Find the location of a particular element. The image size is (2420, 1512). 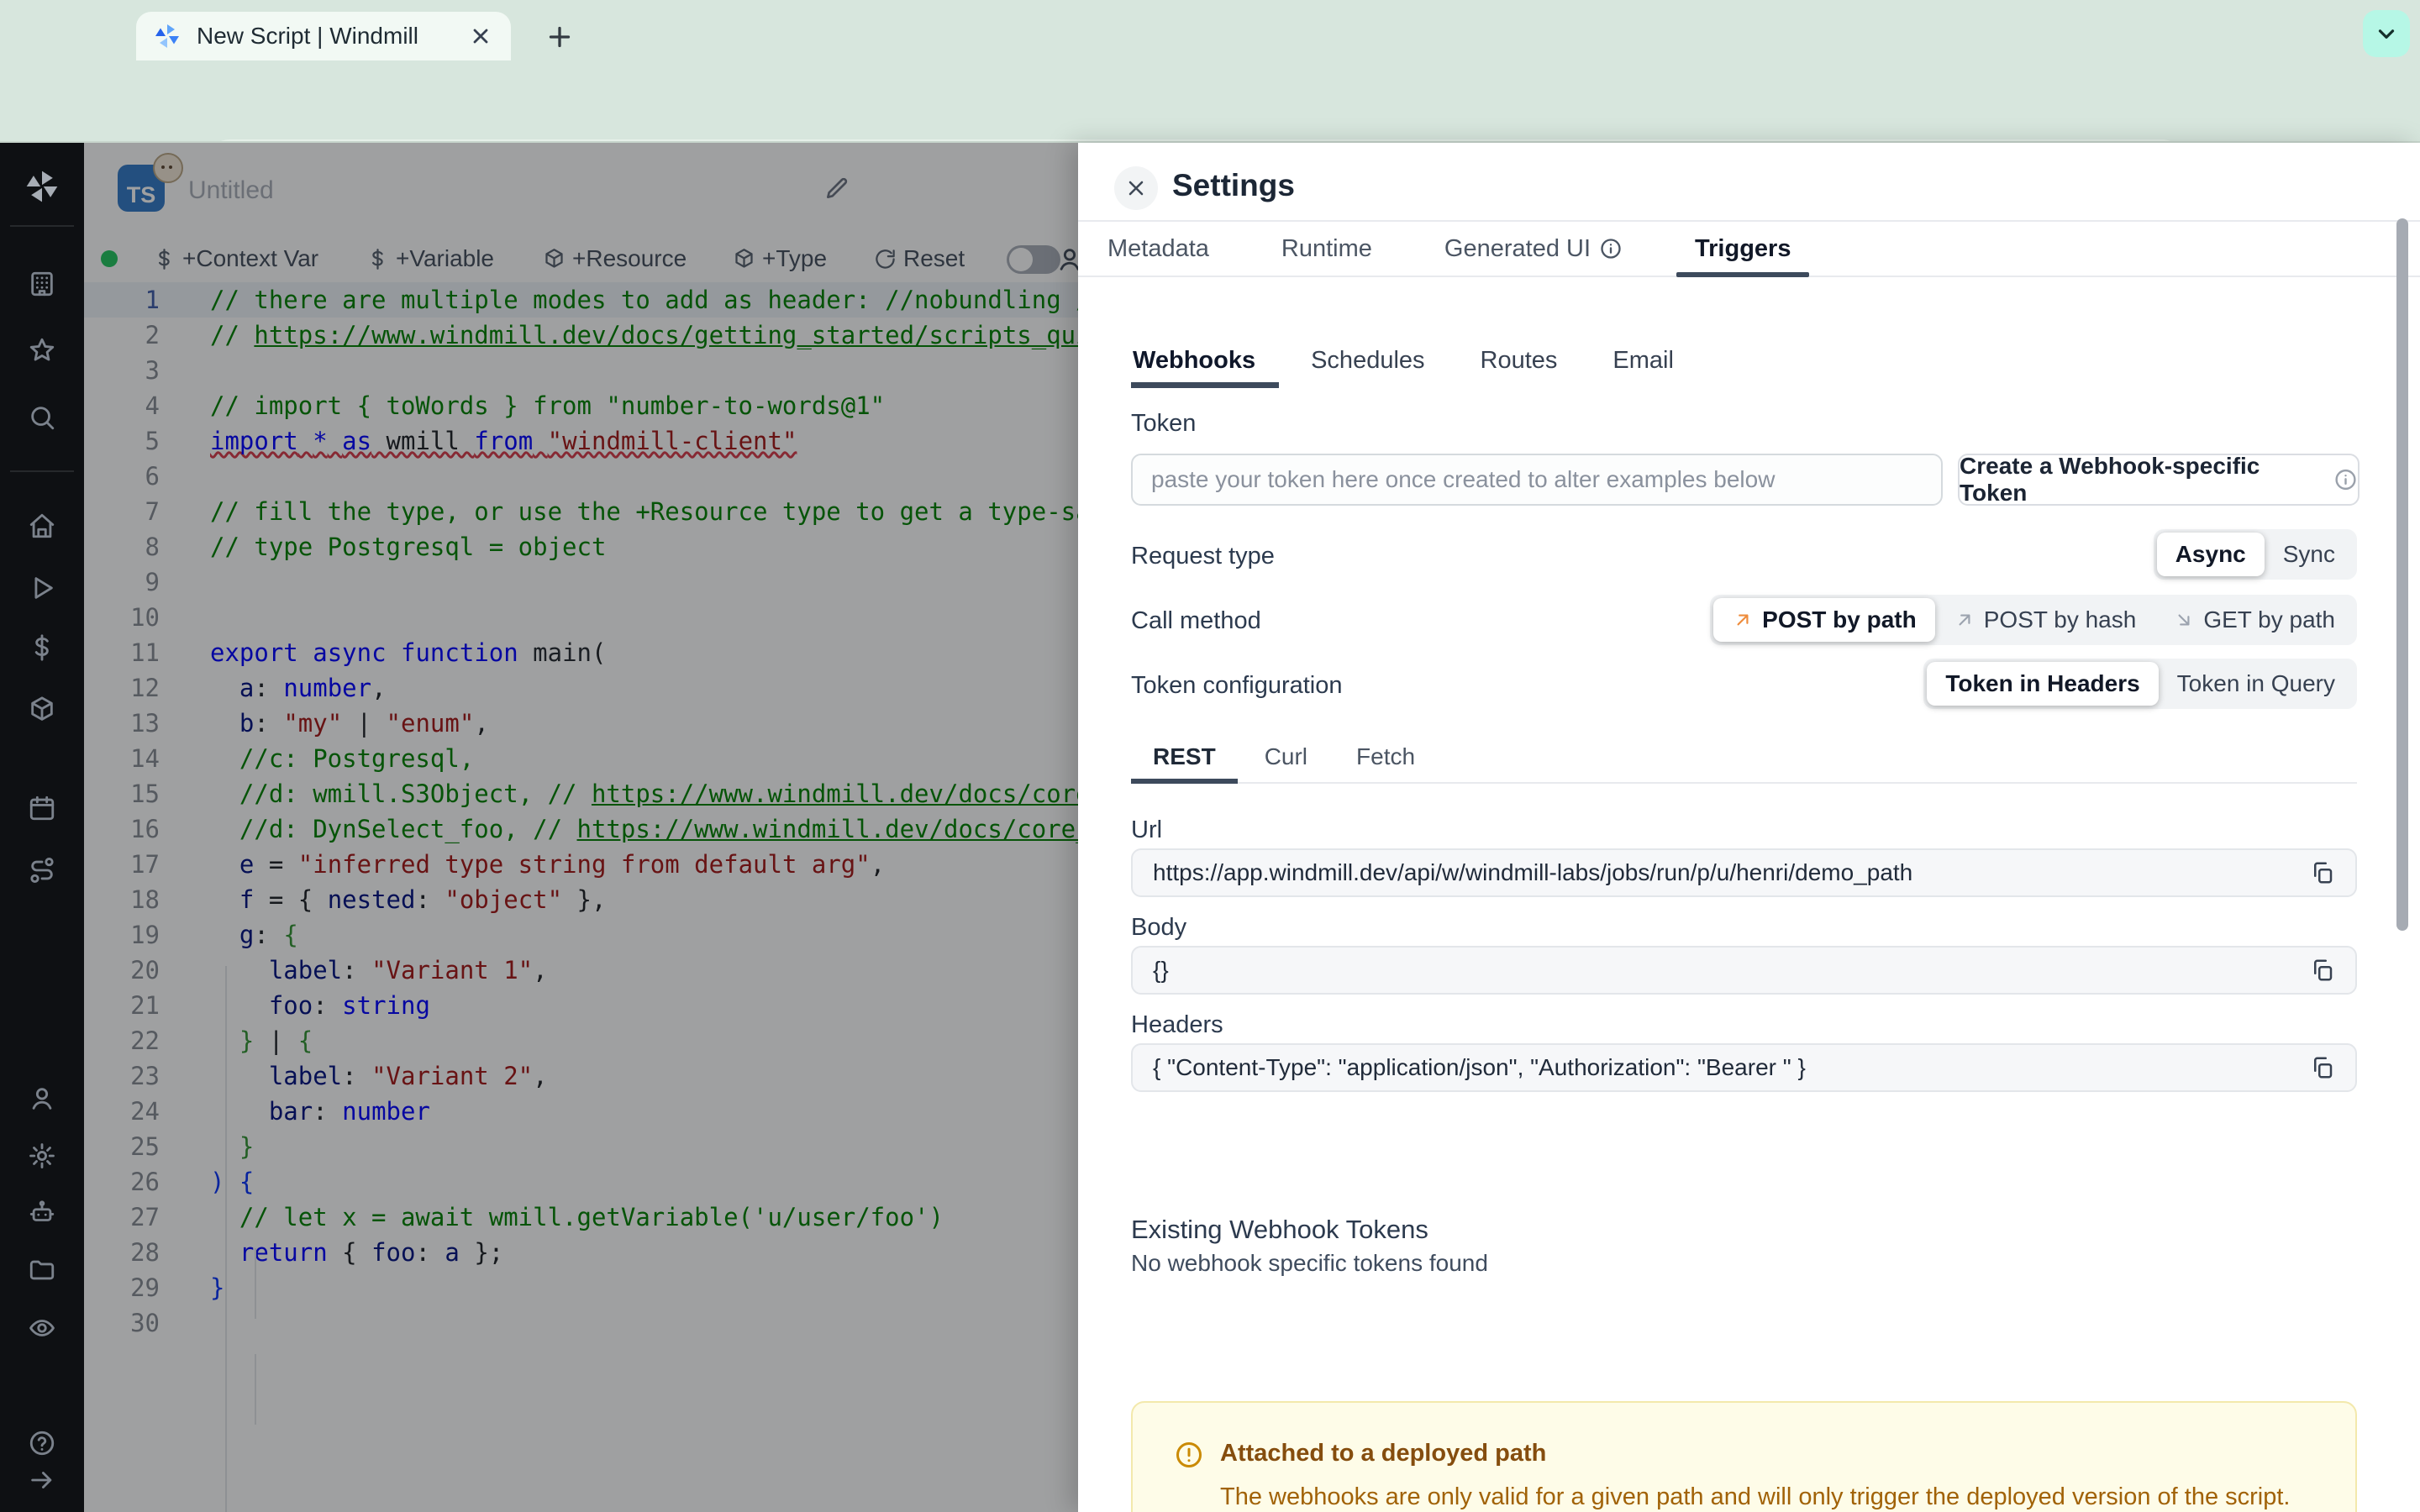

body-field: {} is located at coordinates (1744, 970).